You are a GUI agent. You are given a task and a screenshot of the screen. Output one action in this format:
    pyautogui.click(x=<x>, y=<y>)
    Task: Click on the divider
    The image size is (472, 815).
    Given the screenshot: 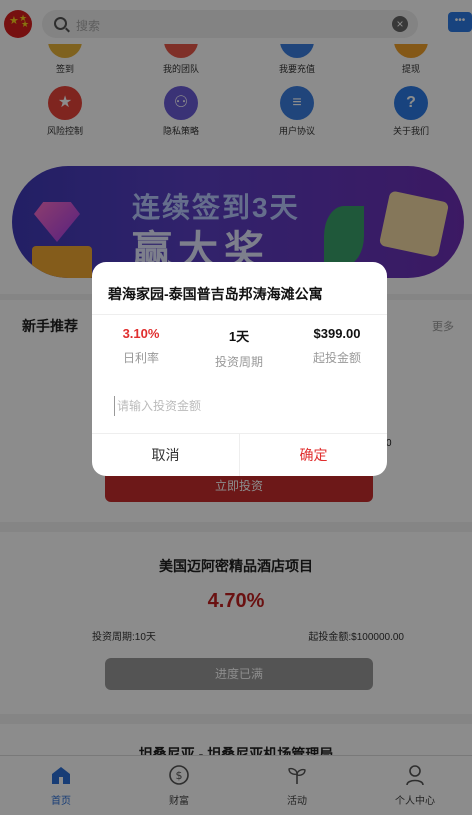 What is the action you would take?
    pyautogui.click(x=239, y=314)
    